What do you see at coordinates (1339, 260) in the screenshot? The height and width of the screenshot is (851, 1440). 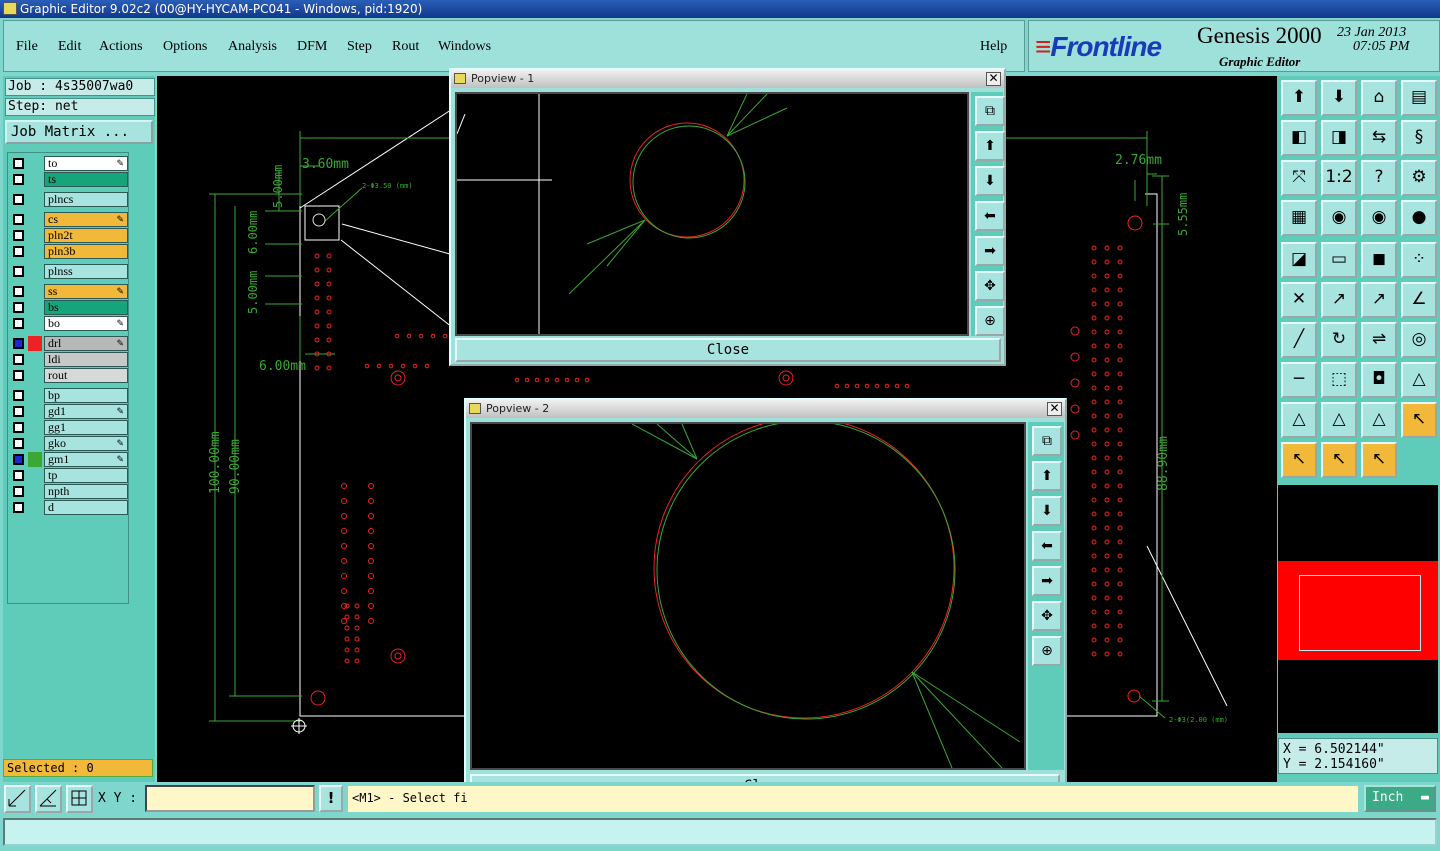 I see `ruler-icon: ▭` at bounding box center [1339, 260].